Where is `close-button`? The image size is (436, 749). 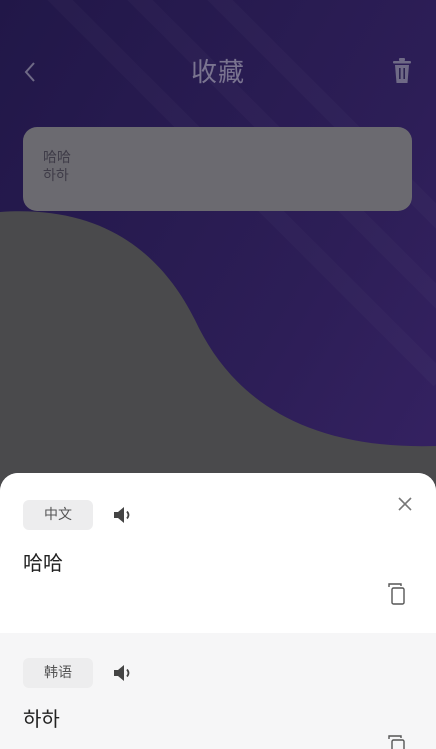 close-button is located at coordinates (405, 504).